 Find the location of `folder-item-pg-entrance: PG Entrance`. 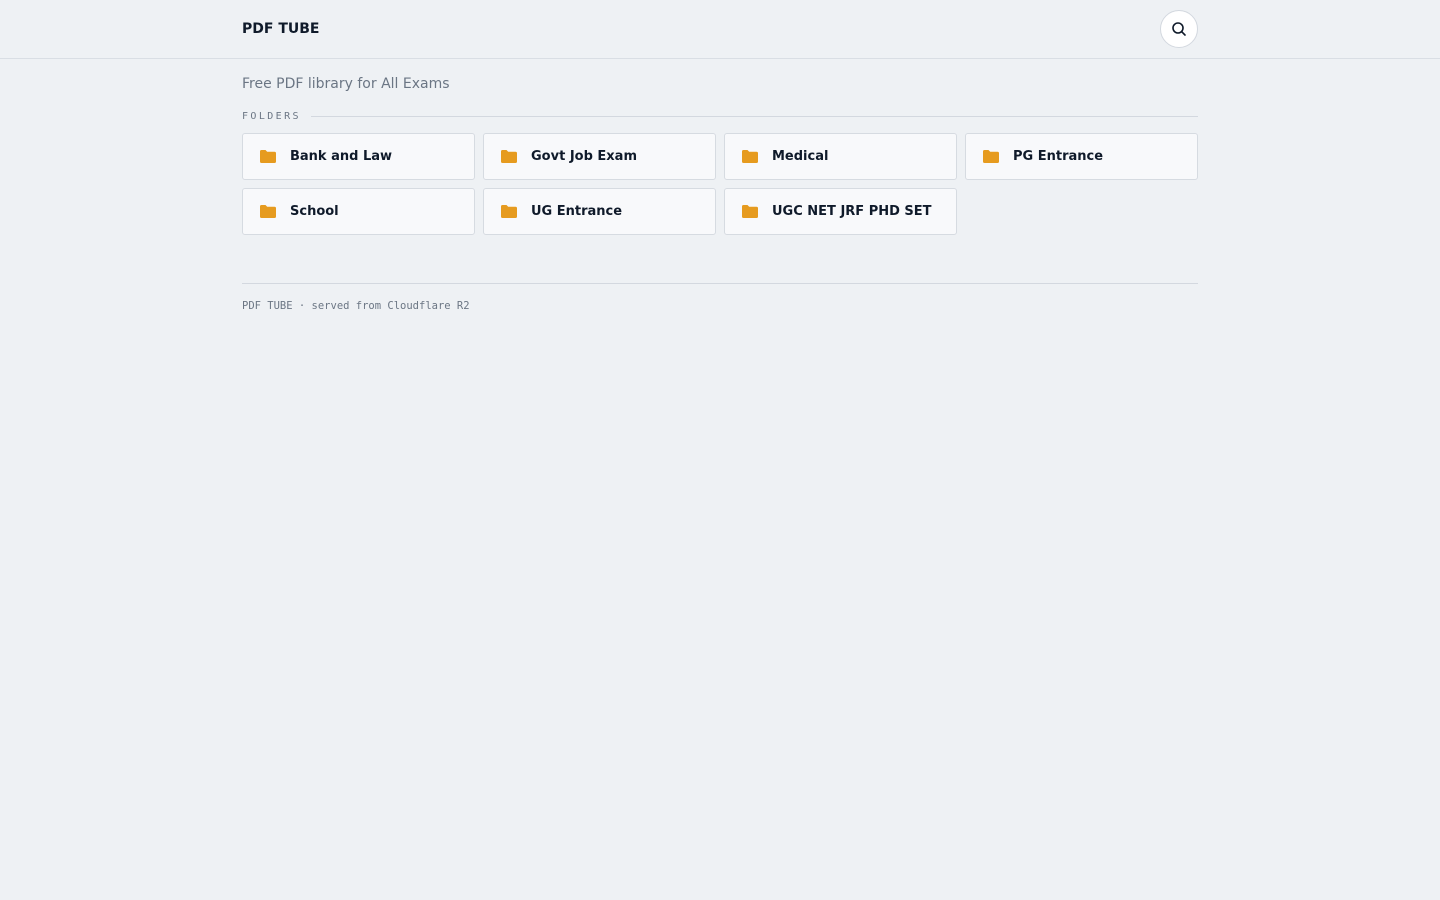

folder-item-pg-entrance: PG Entrance is located at coordinates (1081, 156).